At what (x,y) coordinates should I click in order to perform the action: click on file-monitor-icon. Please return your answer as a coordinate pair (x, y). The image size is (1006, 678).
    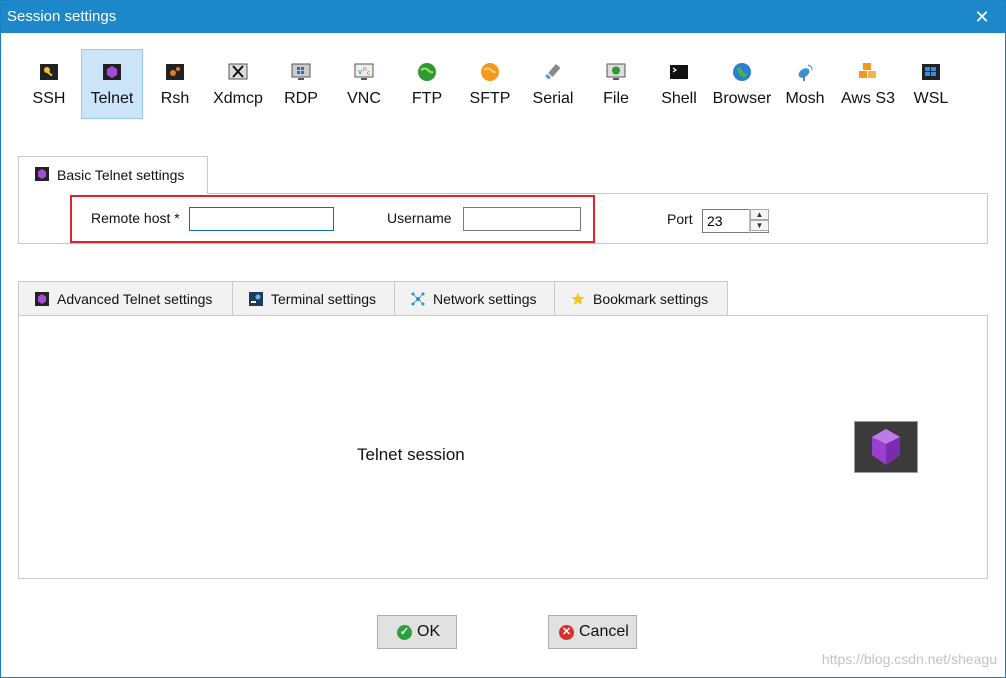
    Looking at the image, I should click on (616, 71).